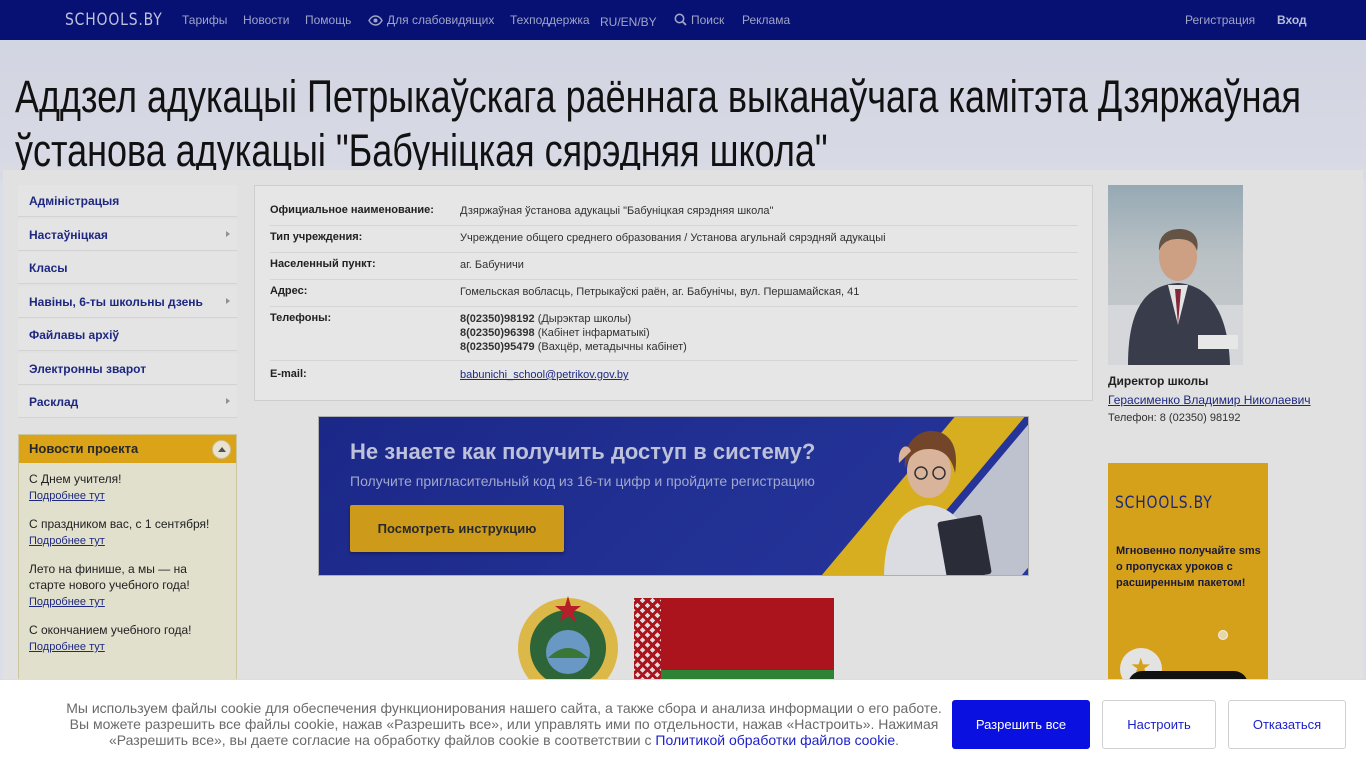 This screenshot has width=1366, height=768. I want to click on info-label: E-mail:, so click(288, 374).